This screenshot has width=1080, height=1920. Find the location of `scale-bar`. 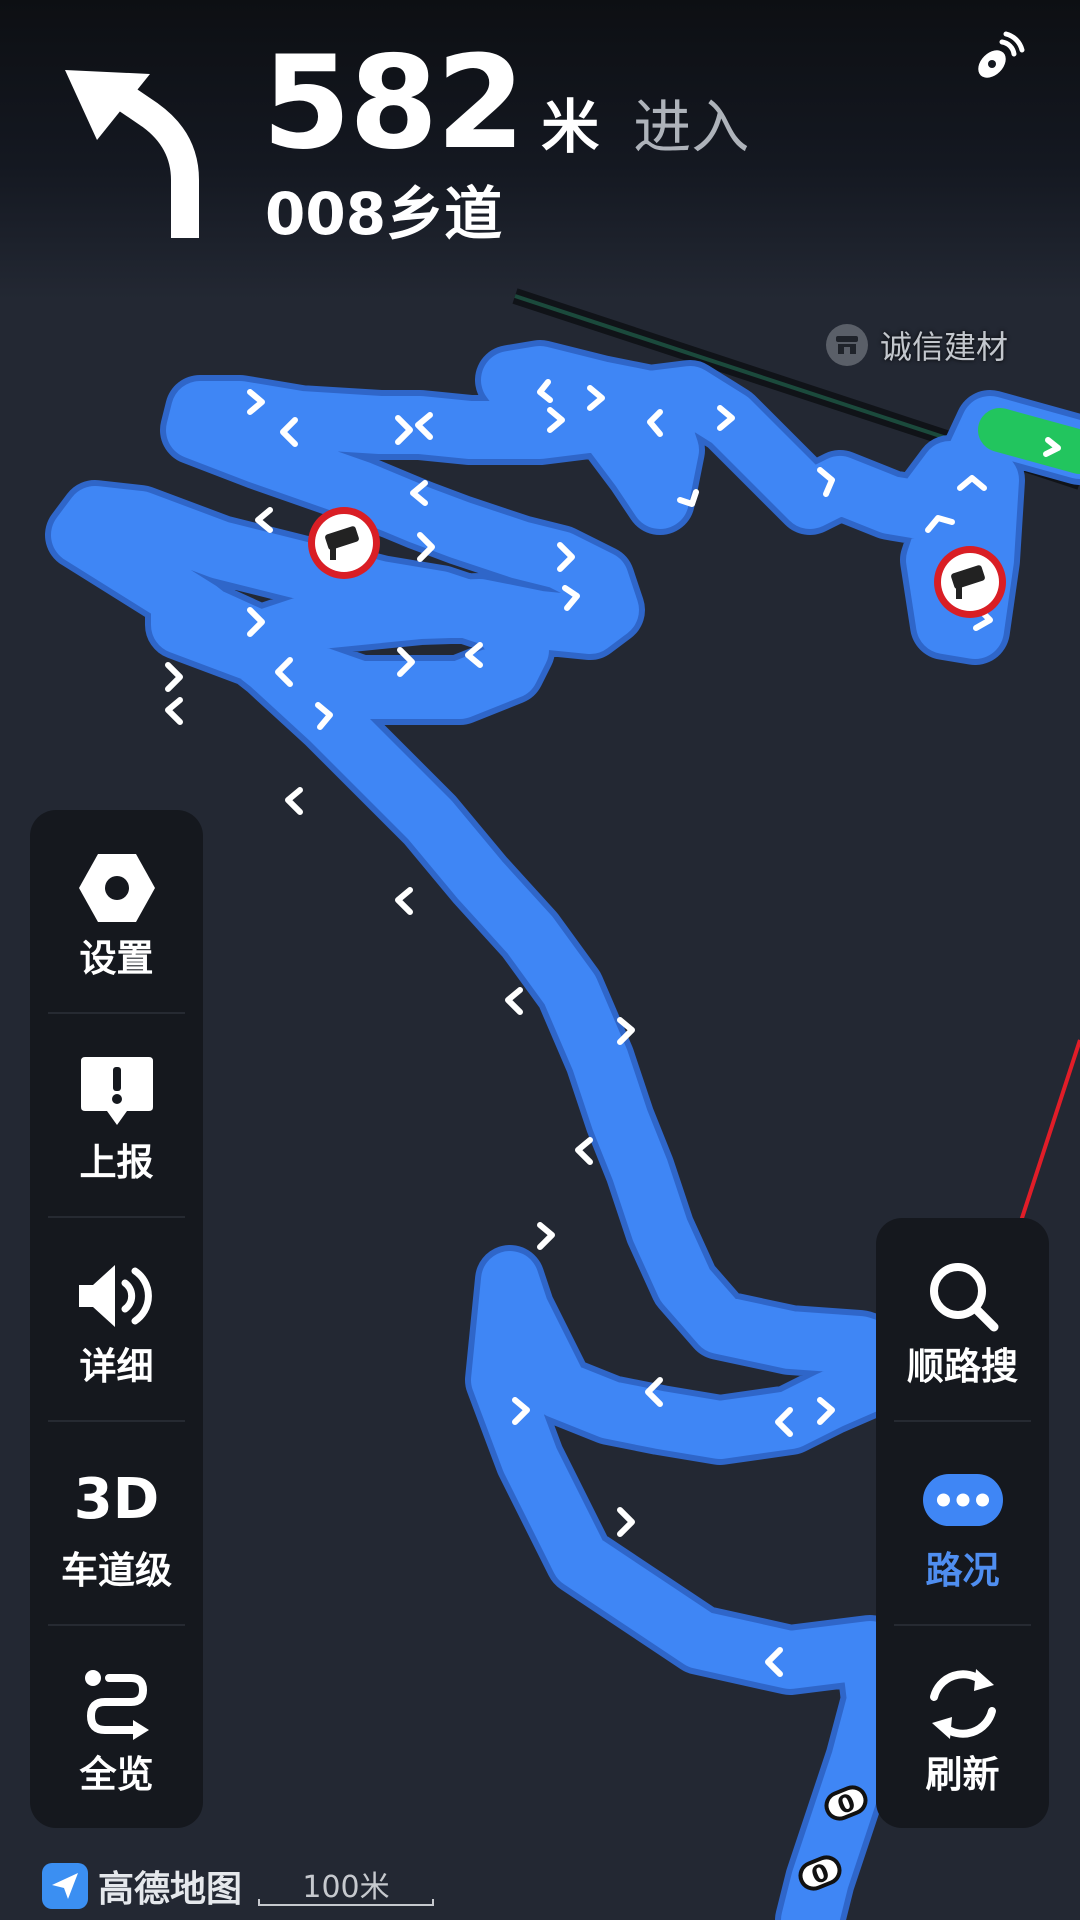

scale-bar is located at coordinates (346, 1902).